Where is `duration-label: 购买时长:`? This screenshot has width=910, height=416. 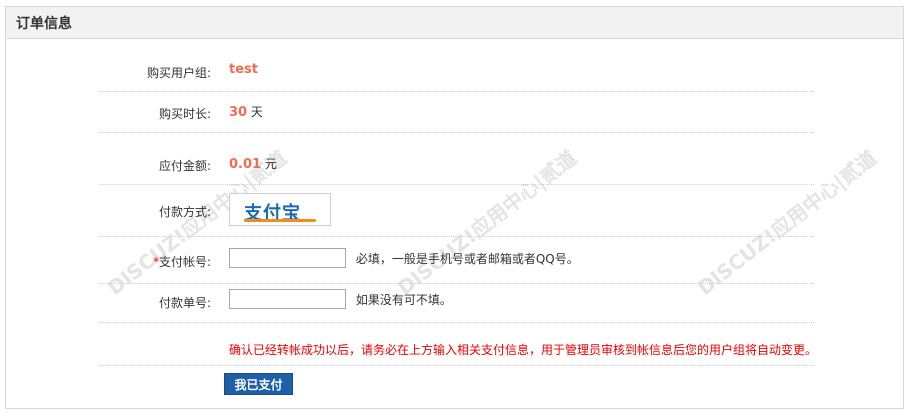
duration-label: 购买时长: is located at coordinates (184, 114).